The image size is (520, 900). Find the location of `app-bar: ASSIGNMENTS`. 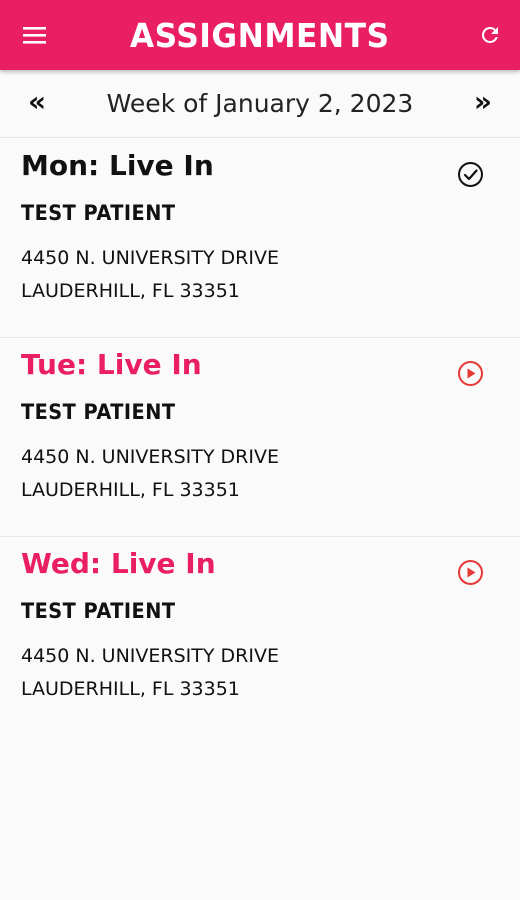

app-bar: ASSIGNMENTS is located at coordinates (260, 35).